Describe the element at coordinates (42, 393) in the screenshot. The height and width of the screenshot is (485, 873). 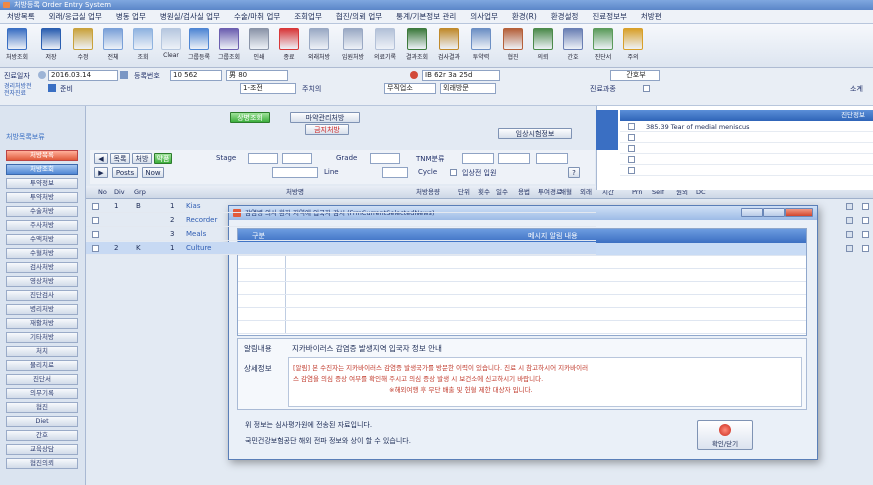
I see `sidebar-item: 의무기록` at that location.